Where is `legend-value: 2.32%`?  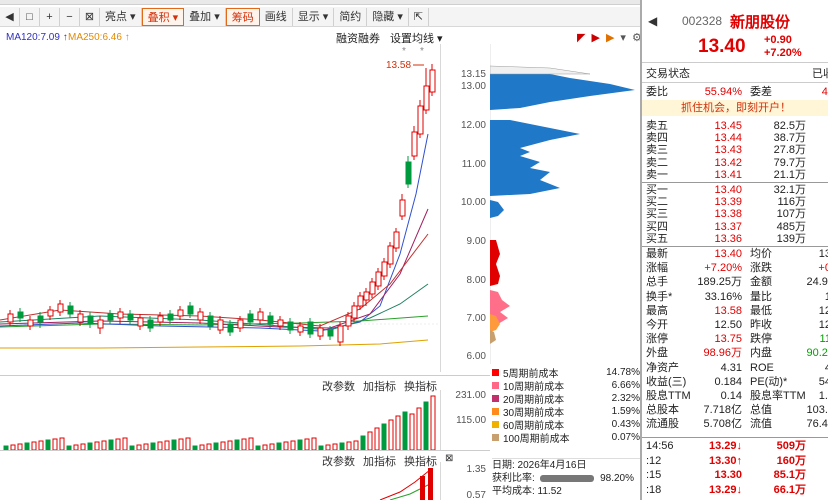
legend-value: 2.32% is located at coordinates (625, 398).